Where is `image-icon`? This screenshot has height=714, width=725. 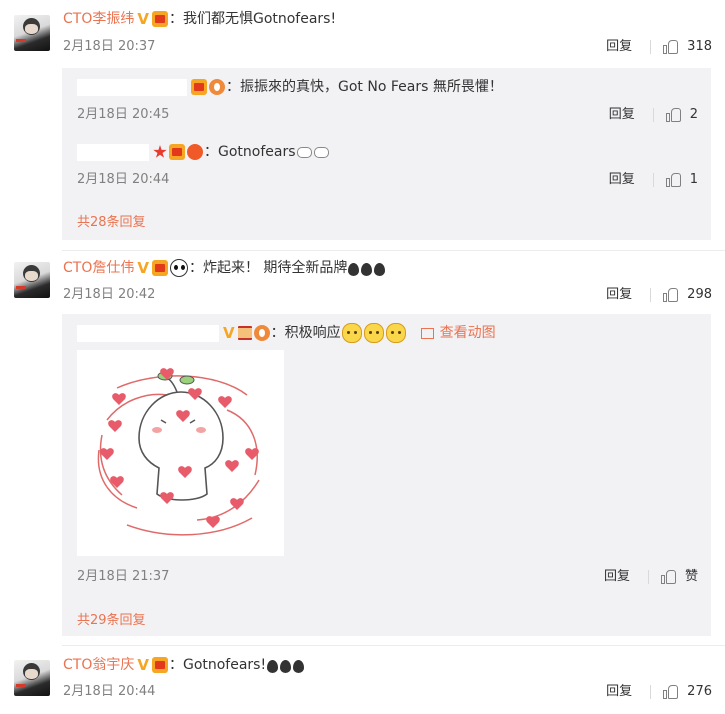
image-icon is located at coordinates (427, 333).